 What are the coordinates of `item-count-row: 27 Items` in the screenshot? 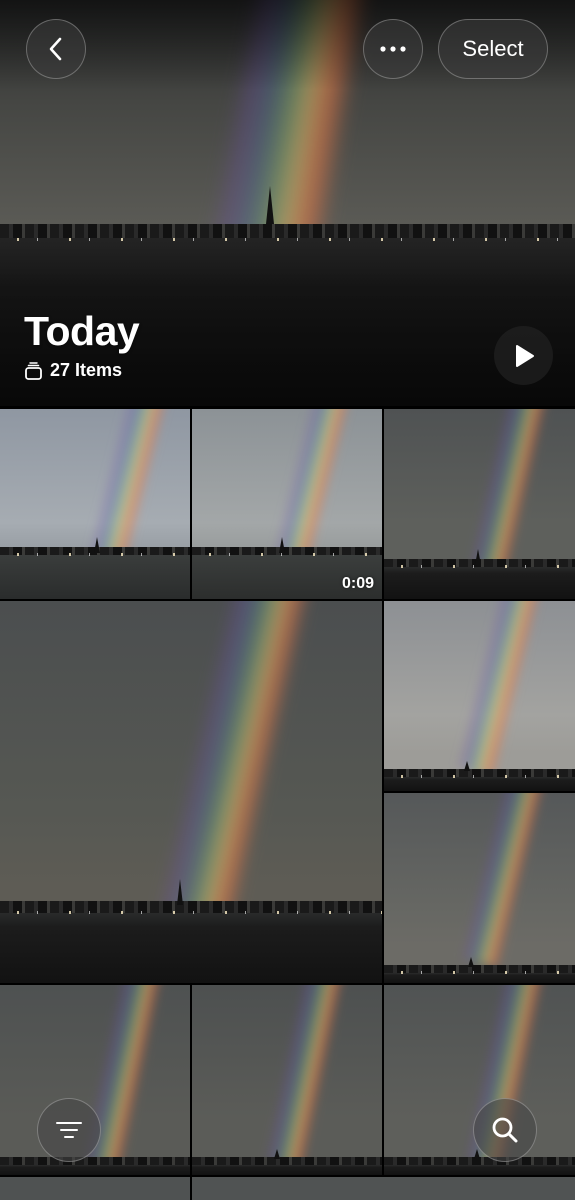 It's located at (73, 370).